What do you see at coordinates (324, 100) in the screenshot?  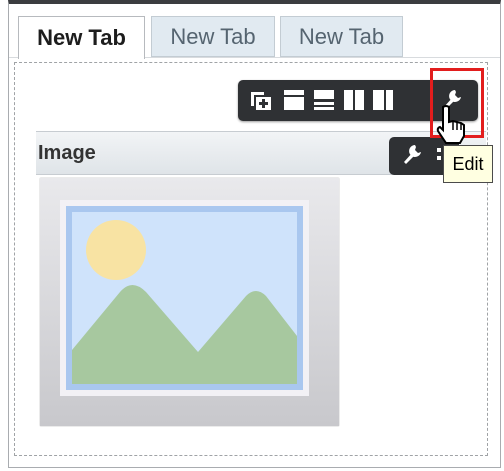 I see `two-row-layout-icon` at bounding box center [324, 100].